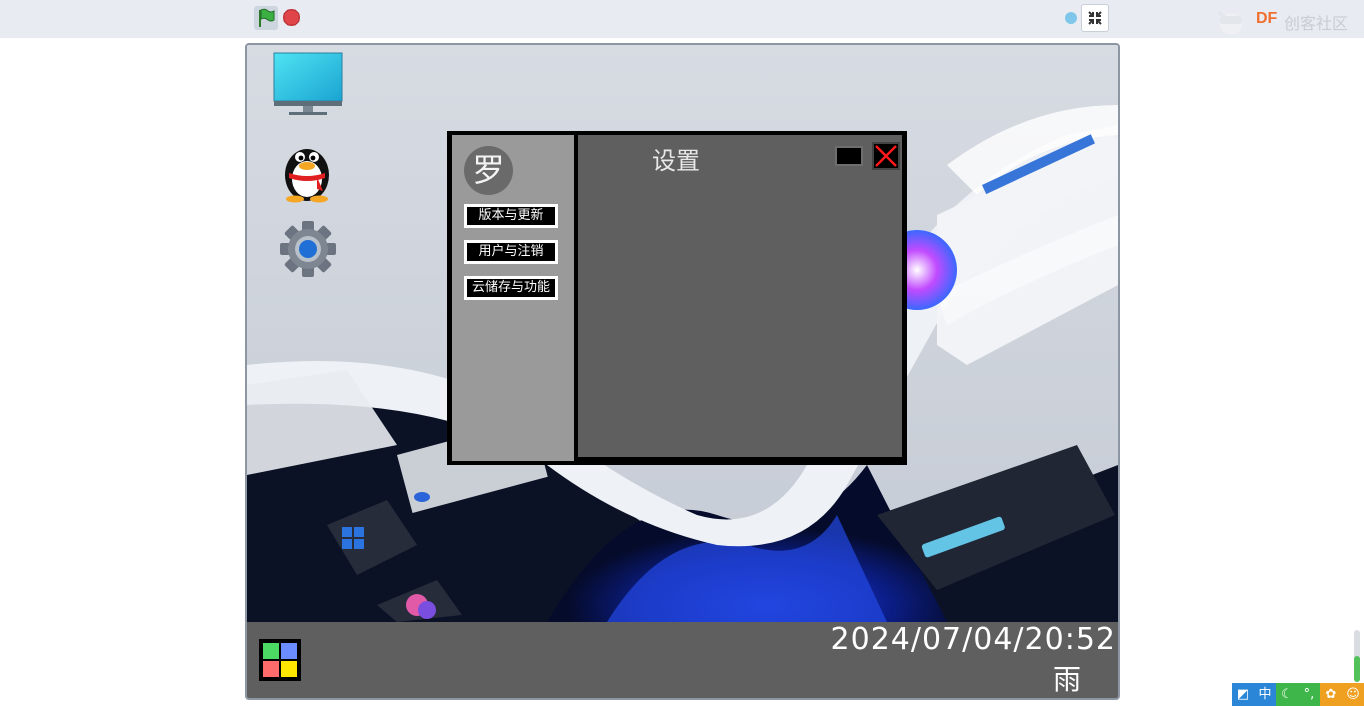 The width and height of the screenshot is (1364, 706). I want to click on brand-name: 创客社区, so click(1316, 23).